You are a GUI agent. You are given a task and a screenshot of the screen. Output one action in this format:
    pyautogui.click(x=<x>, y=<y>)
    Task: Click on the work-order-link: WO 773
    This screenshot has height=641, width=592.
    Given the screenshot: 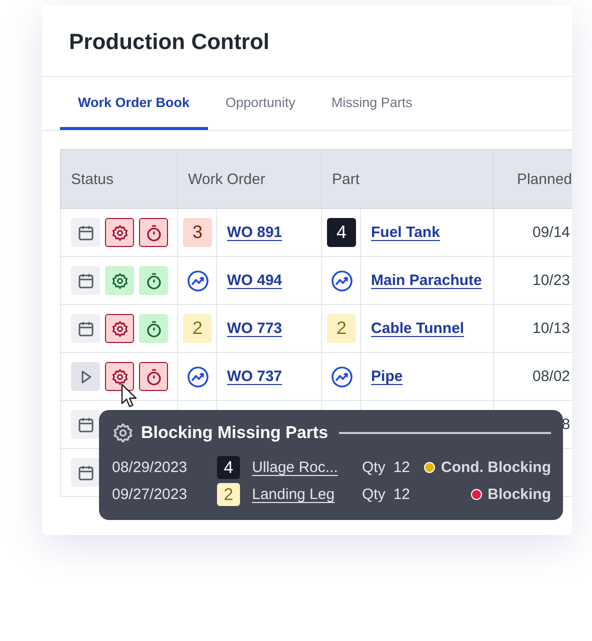 What is the action you would take?
    pyautogui.click(x=254, y=328)
    